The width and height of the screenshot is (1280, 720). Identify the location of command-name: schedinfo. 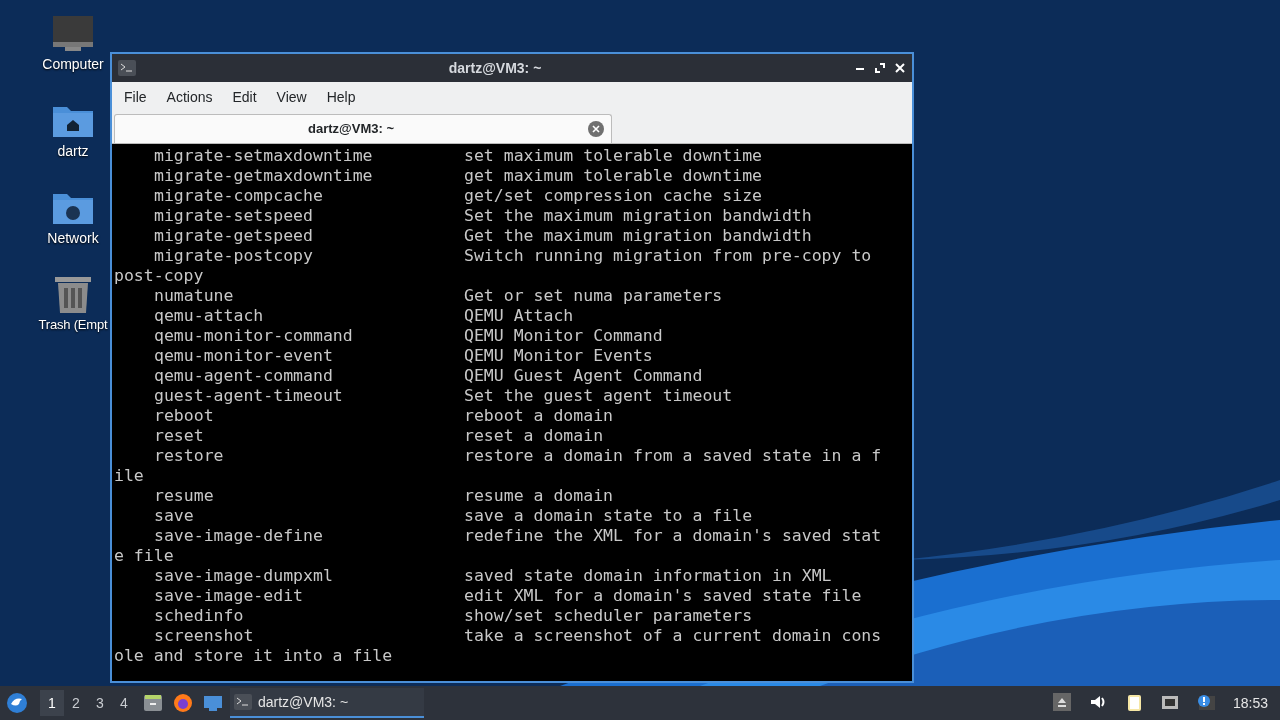
(199, 616).